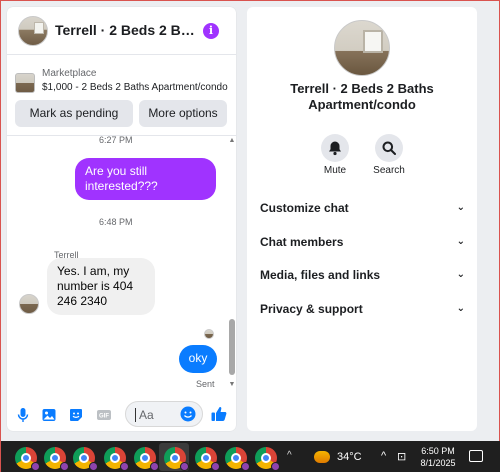 The width and height of the screenshot is (500, 472). What do you see at coordinates (146, 415) in the screenshot?
I see `message-input-placeholder: Aa` at bounding box center [146, 415].